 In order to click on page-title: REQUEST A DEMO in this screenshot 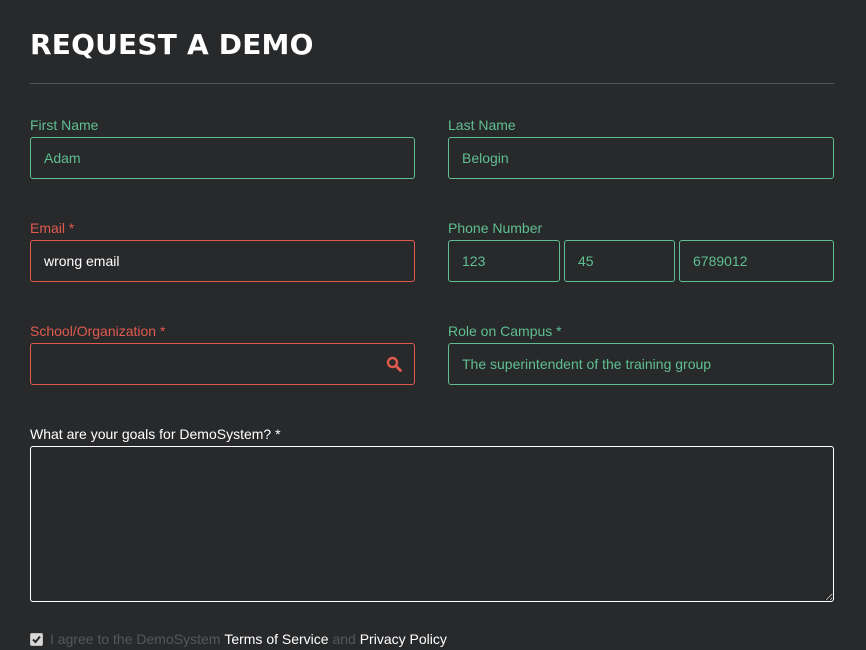, I will do `click(172, 44)`.